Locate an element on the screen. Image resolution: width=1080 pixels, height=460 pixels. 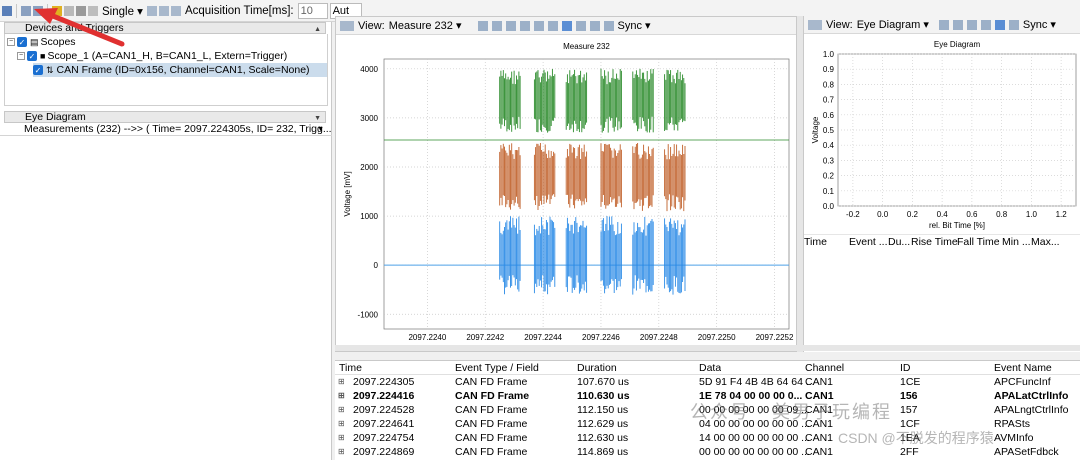
acquisition-mode-dropdown: Single ▾ is located at coordinates (122, 11).